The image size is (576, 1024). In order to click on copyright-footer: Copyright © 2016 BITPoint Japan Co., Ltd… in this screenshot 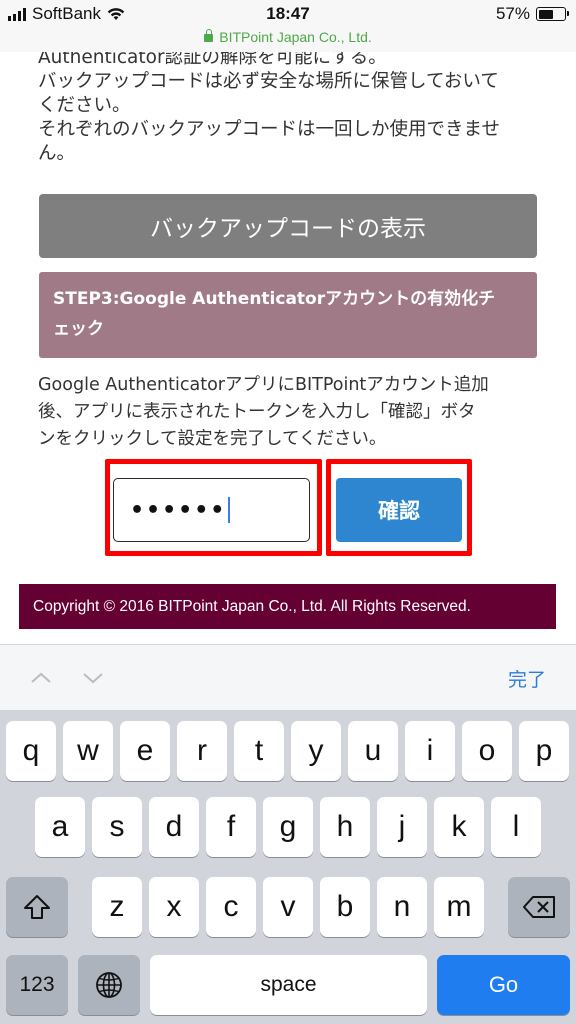, I will do `click(287, 606)`.